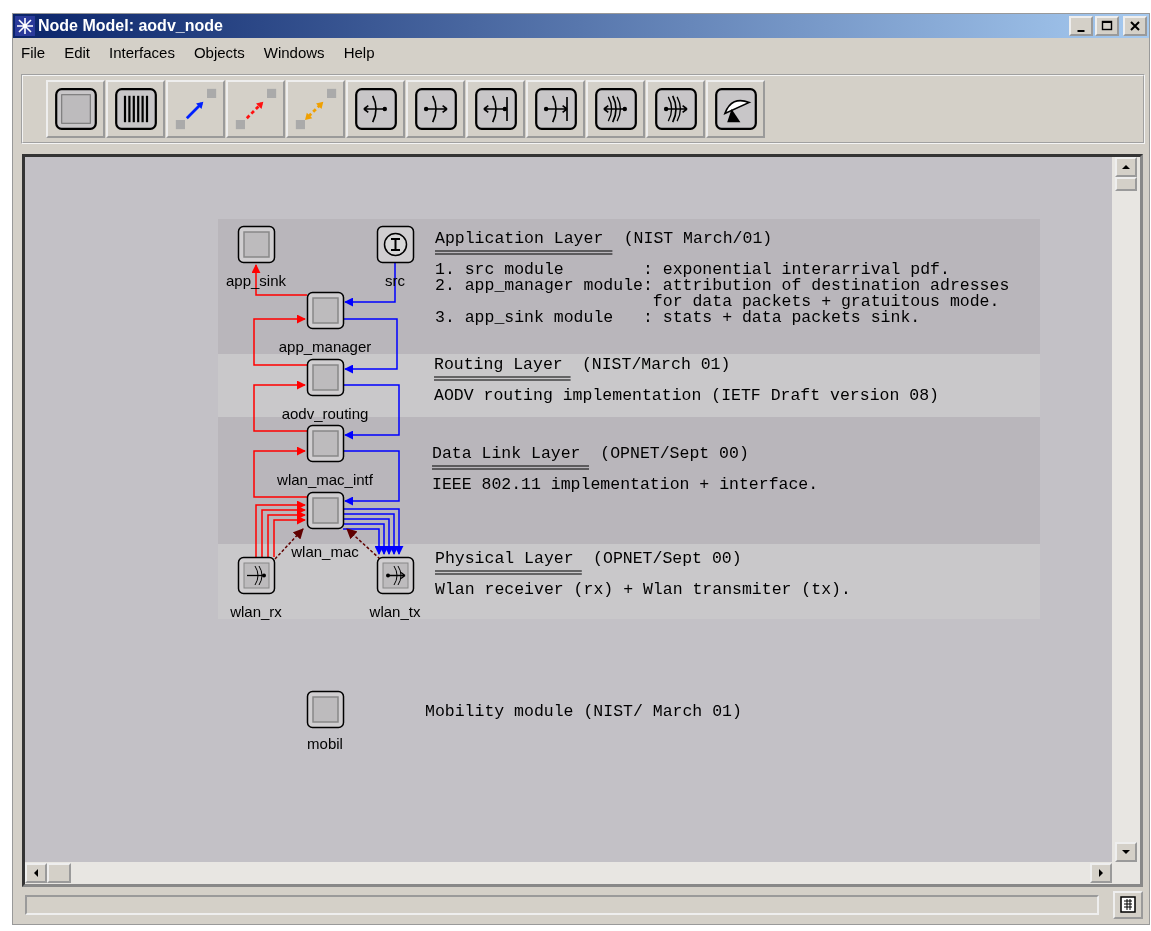 Image resolution: width=1151 pixels, height=931 pixels. I want to click on layer-description: Wlan receiver (rx) + Wlan transmiter (tx)., so click(643, 589).